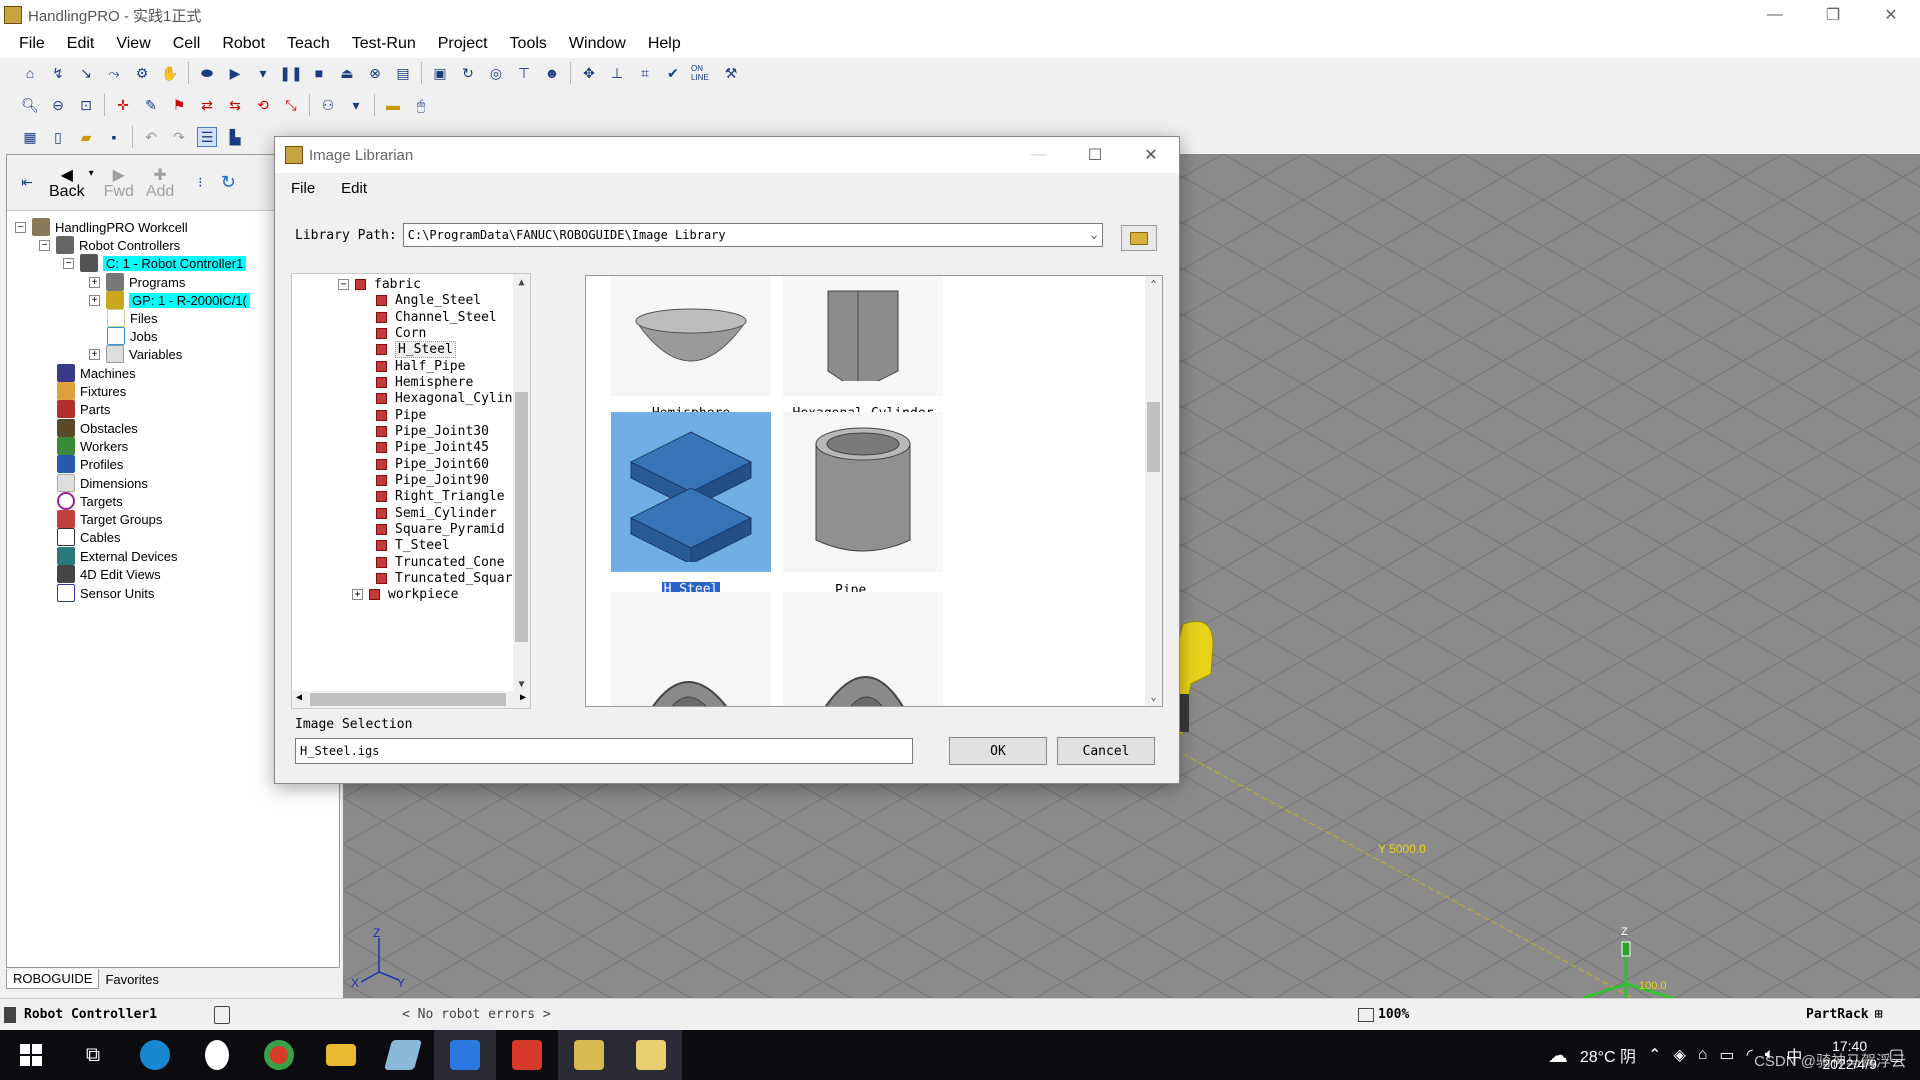 The width and height of the screenshot is (1920, 1080). What do you see at coordinates (308, 44) in the screenshot?
I see `menu-teach: Teach` at bounding box center [308, 44].